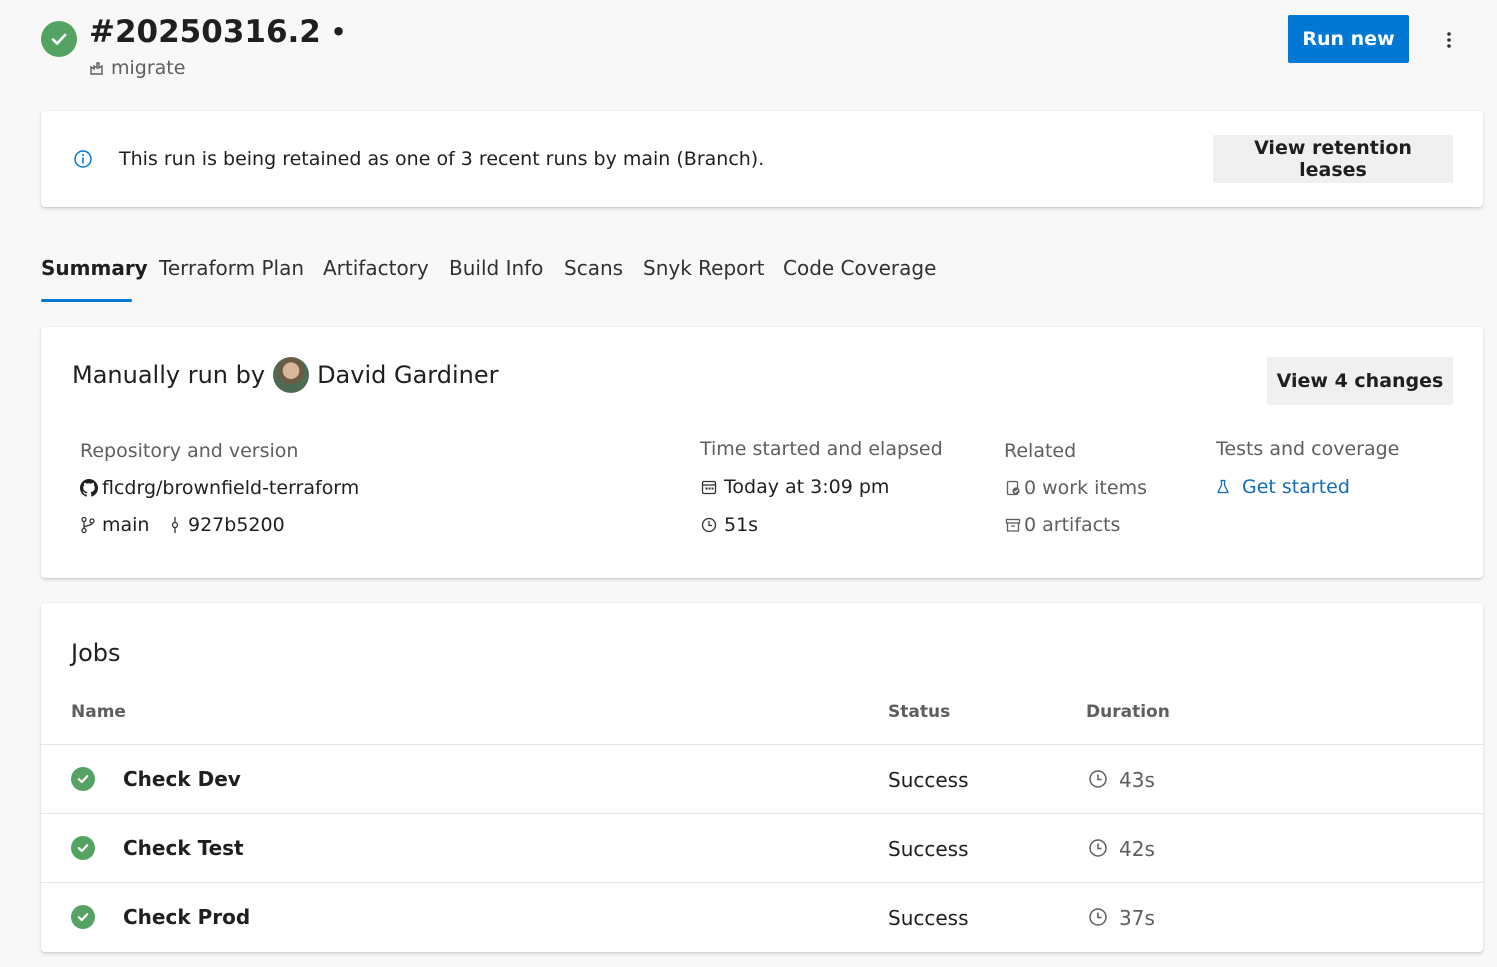 Image resolution: width=1497 pixels, height=967 pixels. I want to click on tab-code-coverage: Code Coverage, so click(859, 268).